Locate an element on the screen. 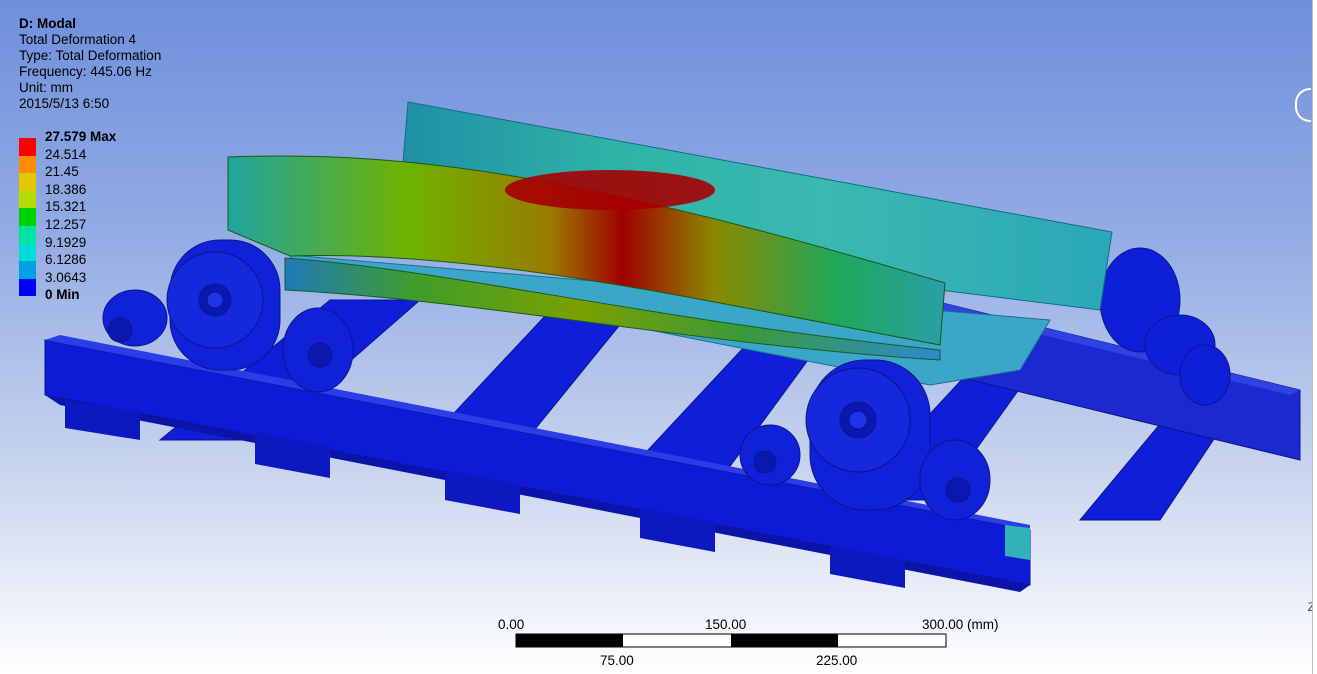  viewport-right-edge is located at coordinates (1314, 337).